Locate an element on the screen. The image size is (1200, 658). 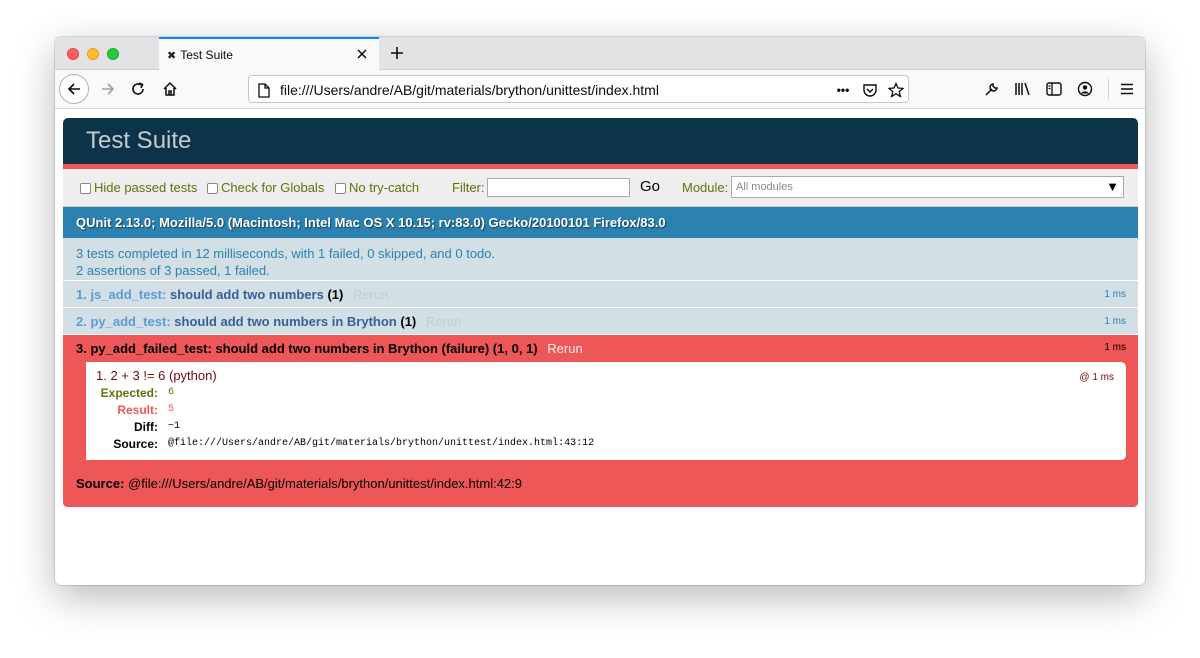
assertion-time: @ 1 ms is located at coordinates (1096, 377).